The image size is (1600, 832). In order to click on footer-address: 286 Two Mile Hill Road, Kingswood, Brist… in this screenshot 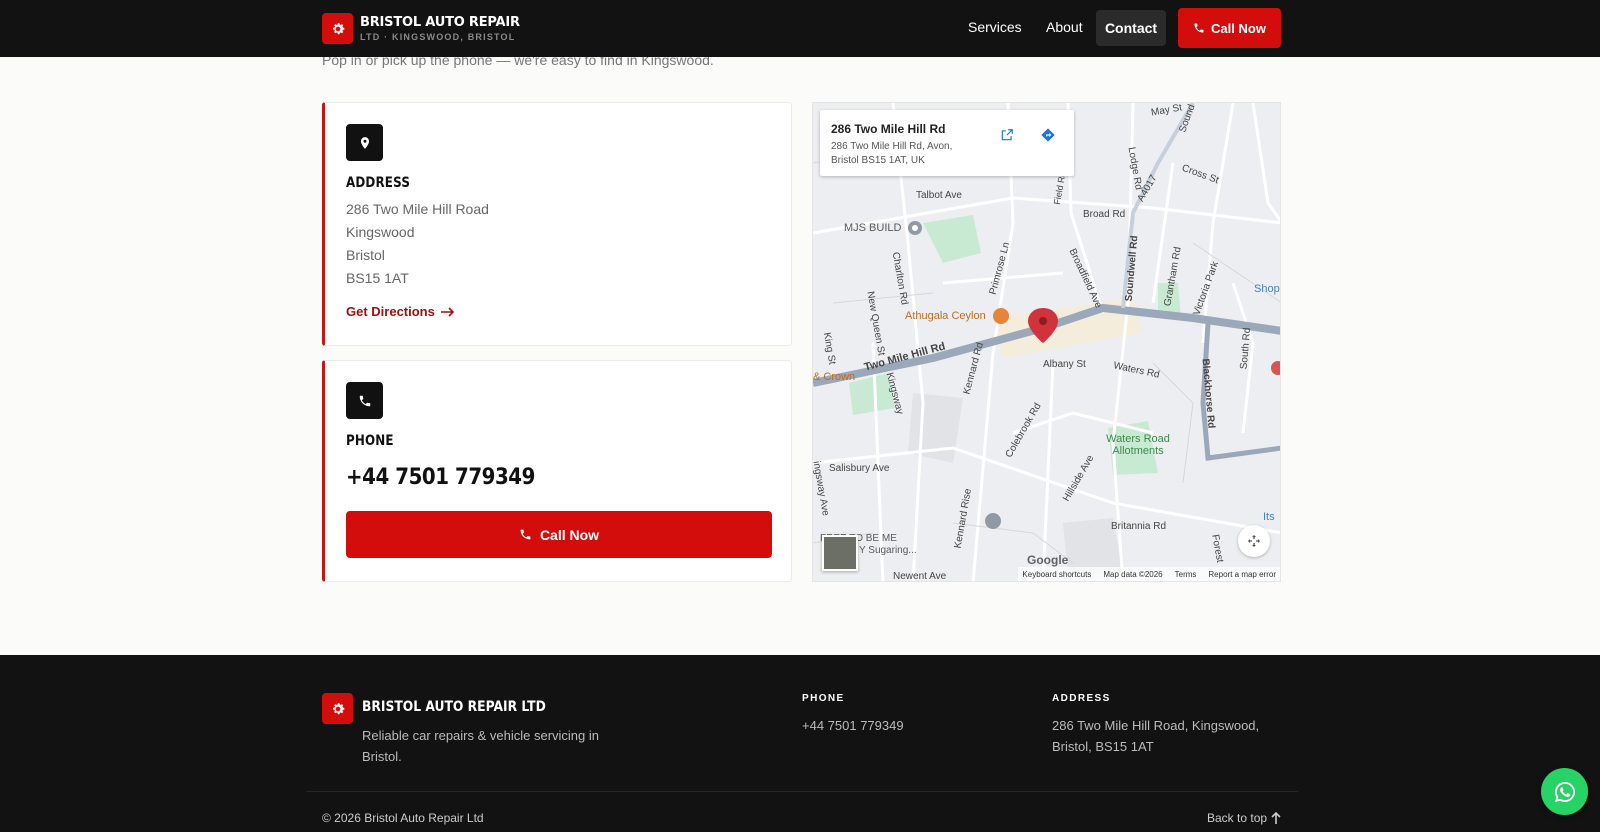, I will do `click(1156, 736)`.